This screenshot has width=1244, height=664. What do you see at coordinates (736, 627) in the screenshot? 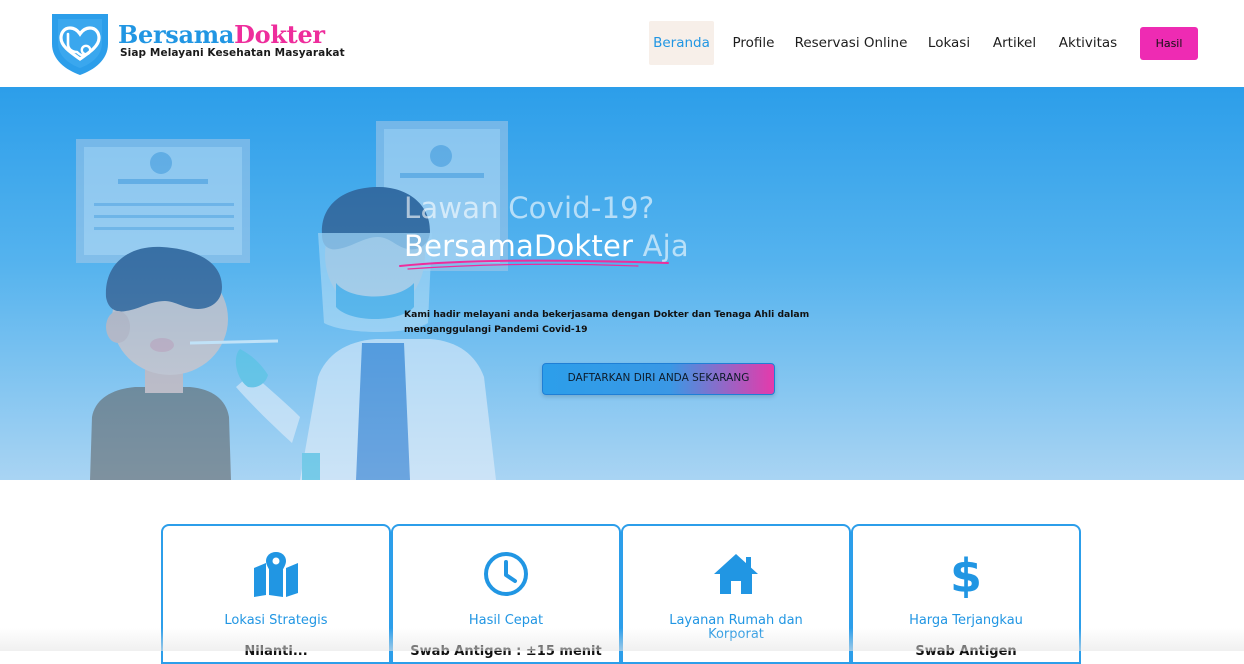
I see `feature-title: Layanan Rumah dan Korporat` at bounding box center [736, 627].